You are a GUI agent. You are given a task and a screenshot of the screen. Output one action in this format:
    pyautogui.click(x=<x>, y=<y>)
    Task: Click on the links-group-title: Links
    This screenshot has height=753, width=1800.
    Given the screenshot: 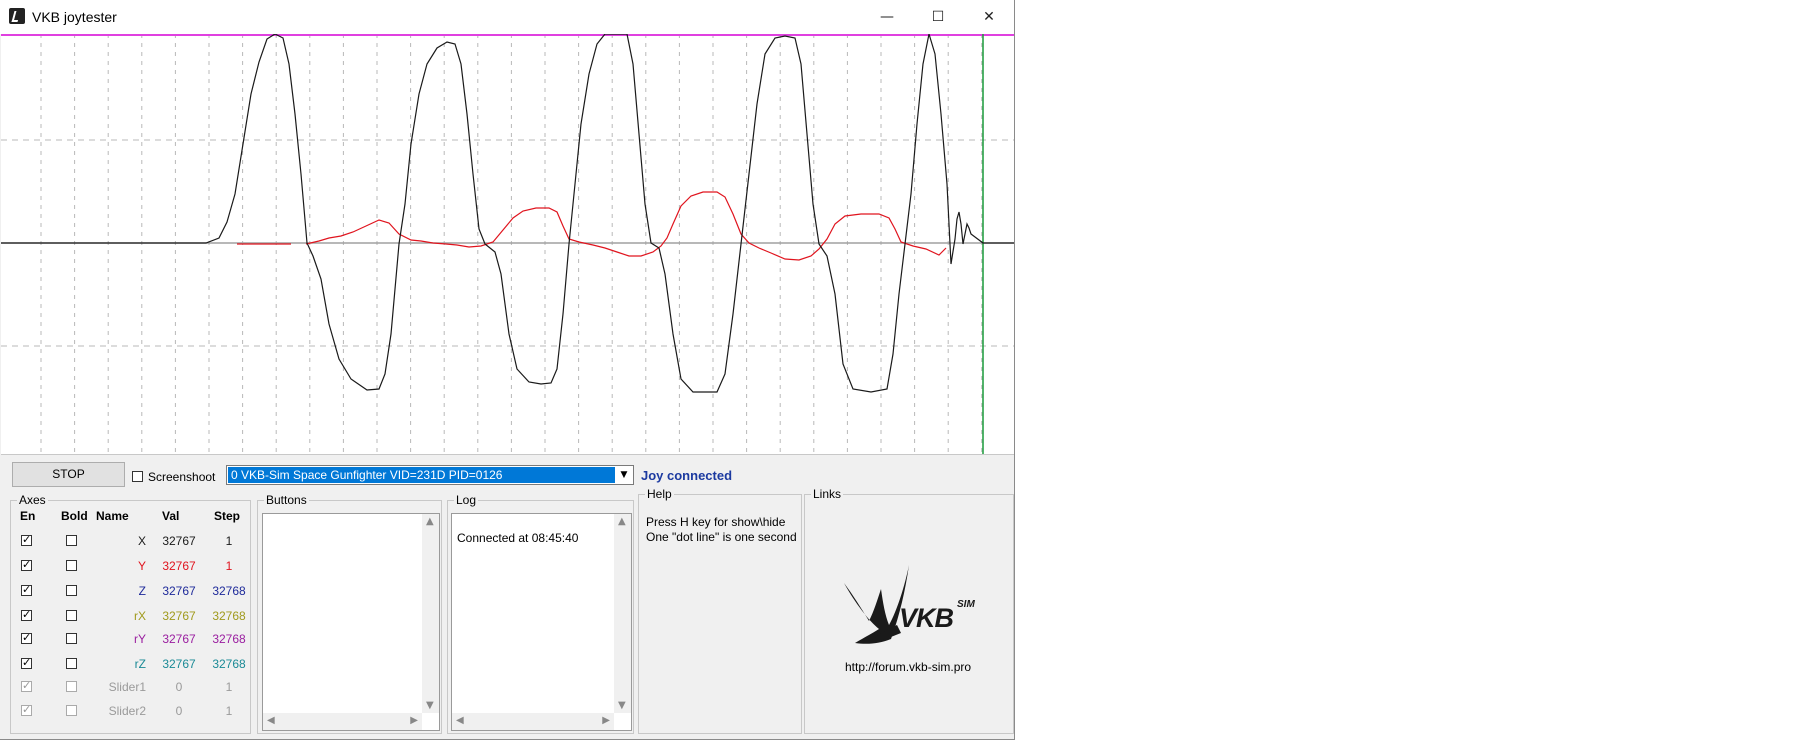 What is the action you would take?
    pyautogui.click(x=827, y=494)
    